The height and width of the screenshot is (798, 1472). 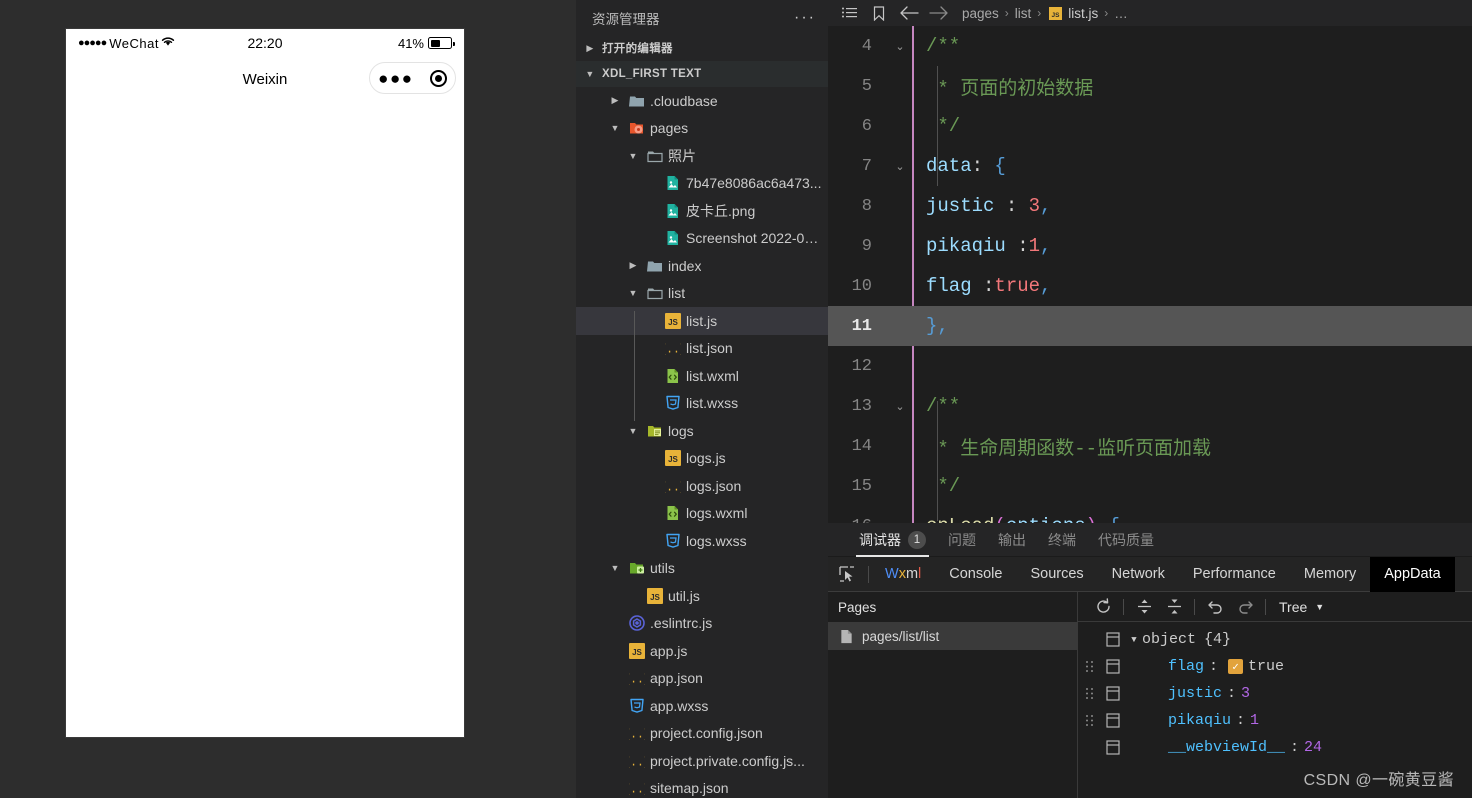 I want to click on tree-item-project-config-json: ▶{..}project.config.json, so click(x=702, y=734).